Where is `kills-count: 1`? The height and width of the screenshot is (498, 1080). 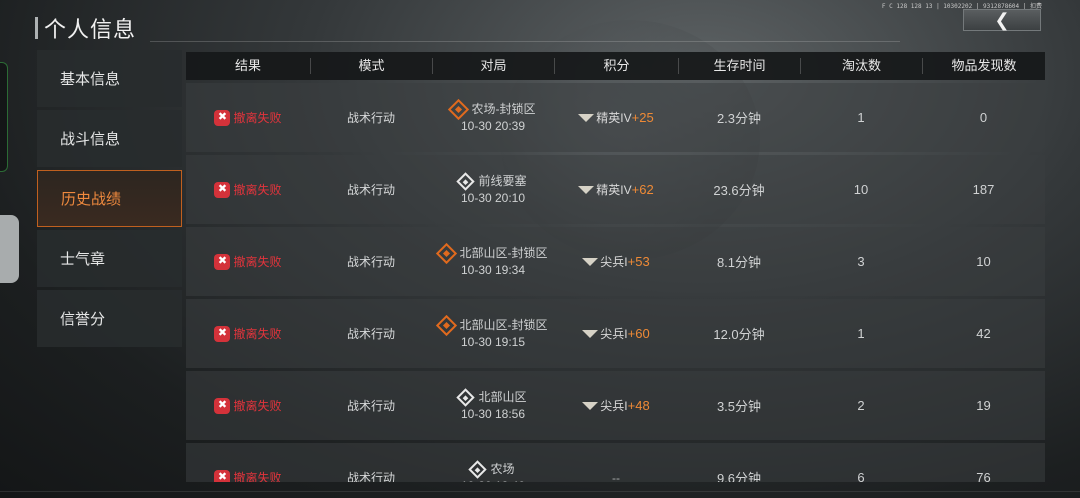
kills-count: 1 is located at coordinates (861, 117).